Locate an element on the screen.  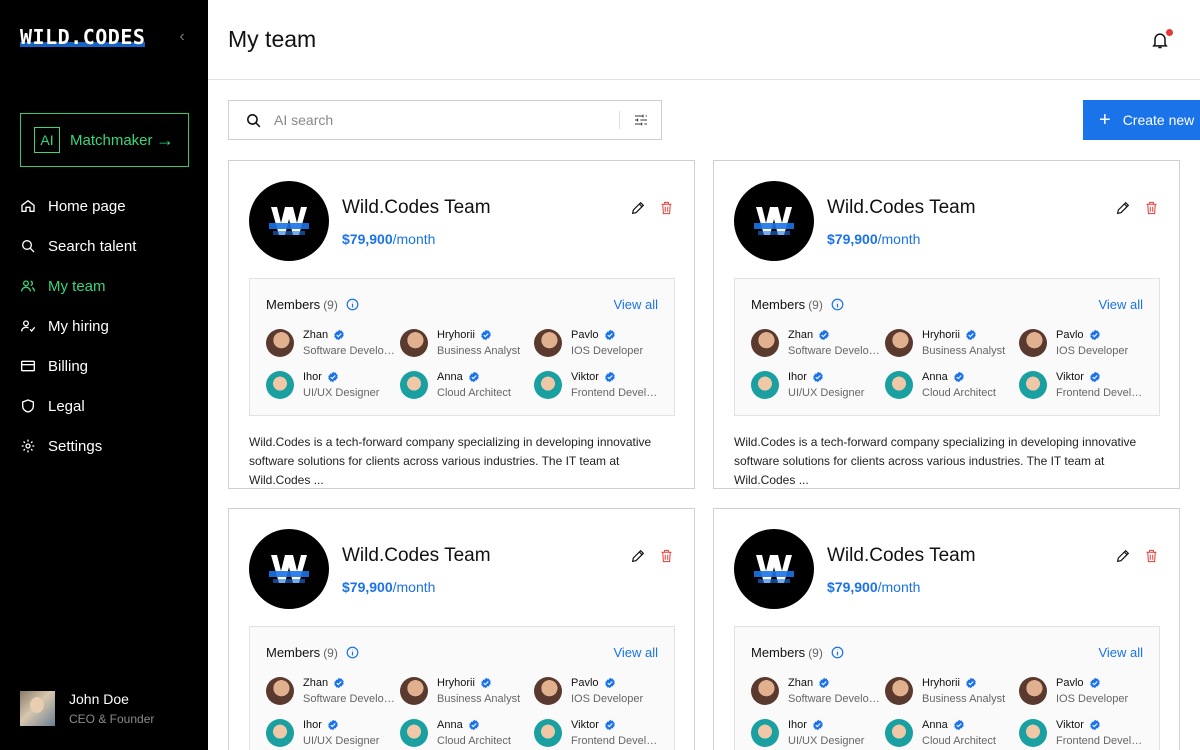
sidebar-item-label: My team is located at coordinates (77, 286).